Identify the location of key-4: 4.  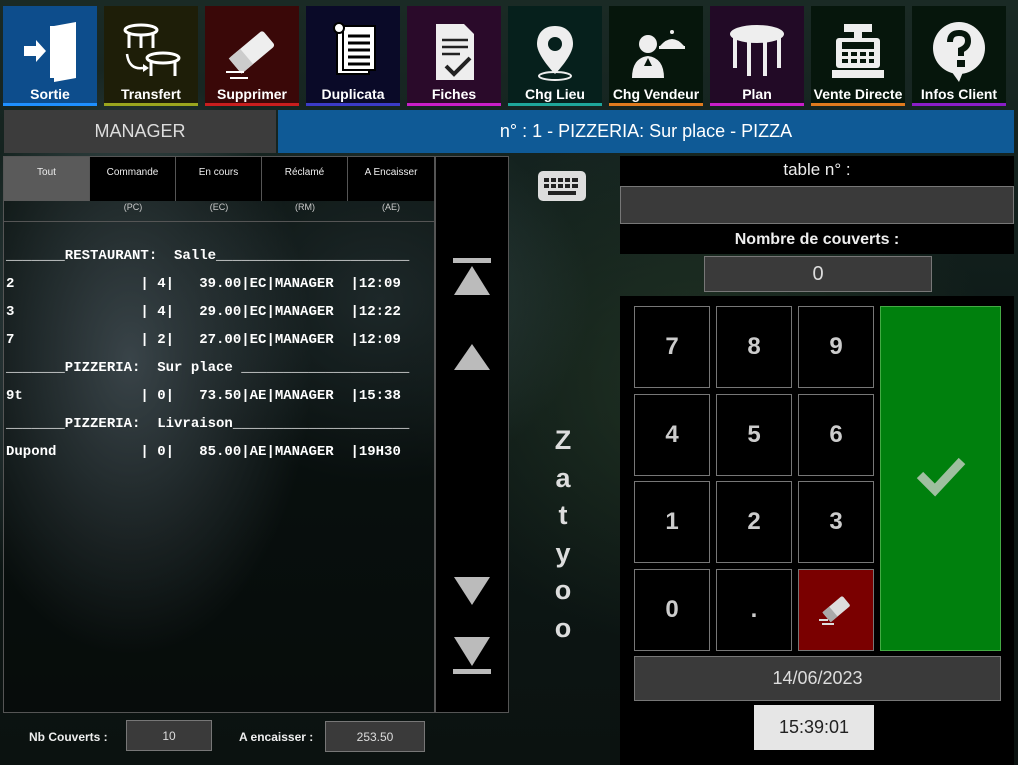
(672, 435).